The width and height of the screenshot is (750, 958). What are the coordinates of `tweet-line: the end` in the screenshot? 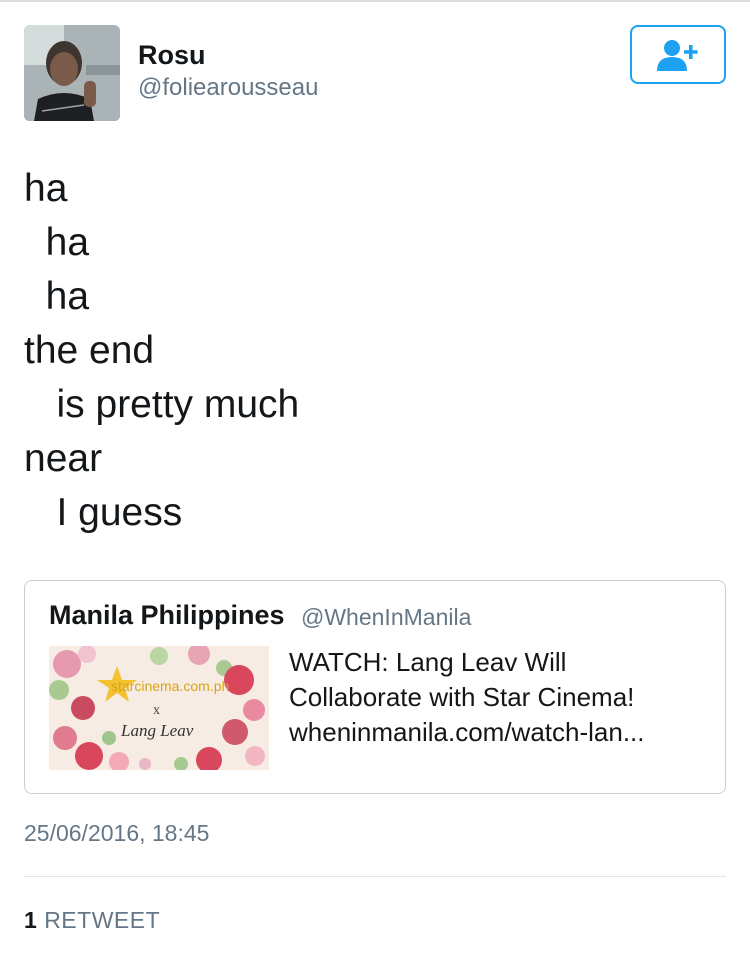 It's located at (89, 350).